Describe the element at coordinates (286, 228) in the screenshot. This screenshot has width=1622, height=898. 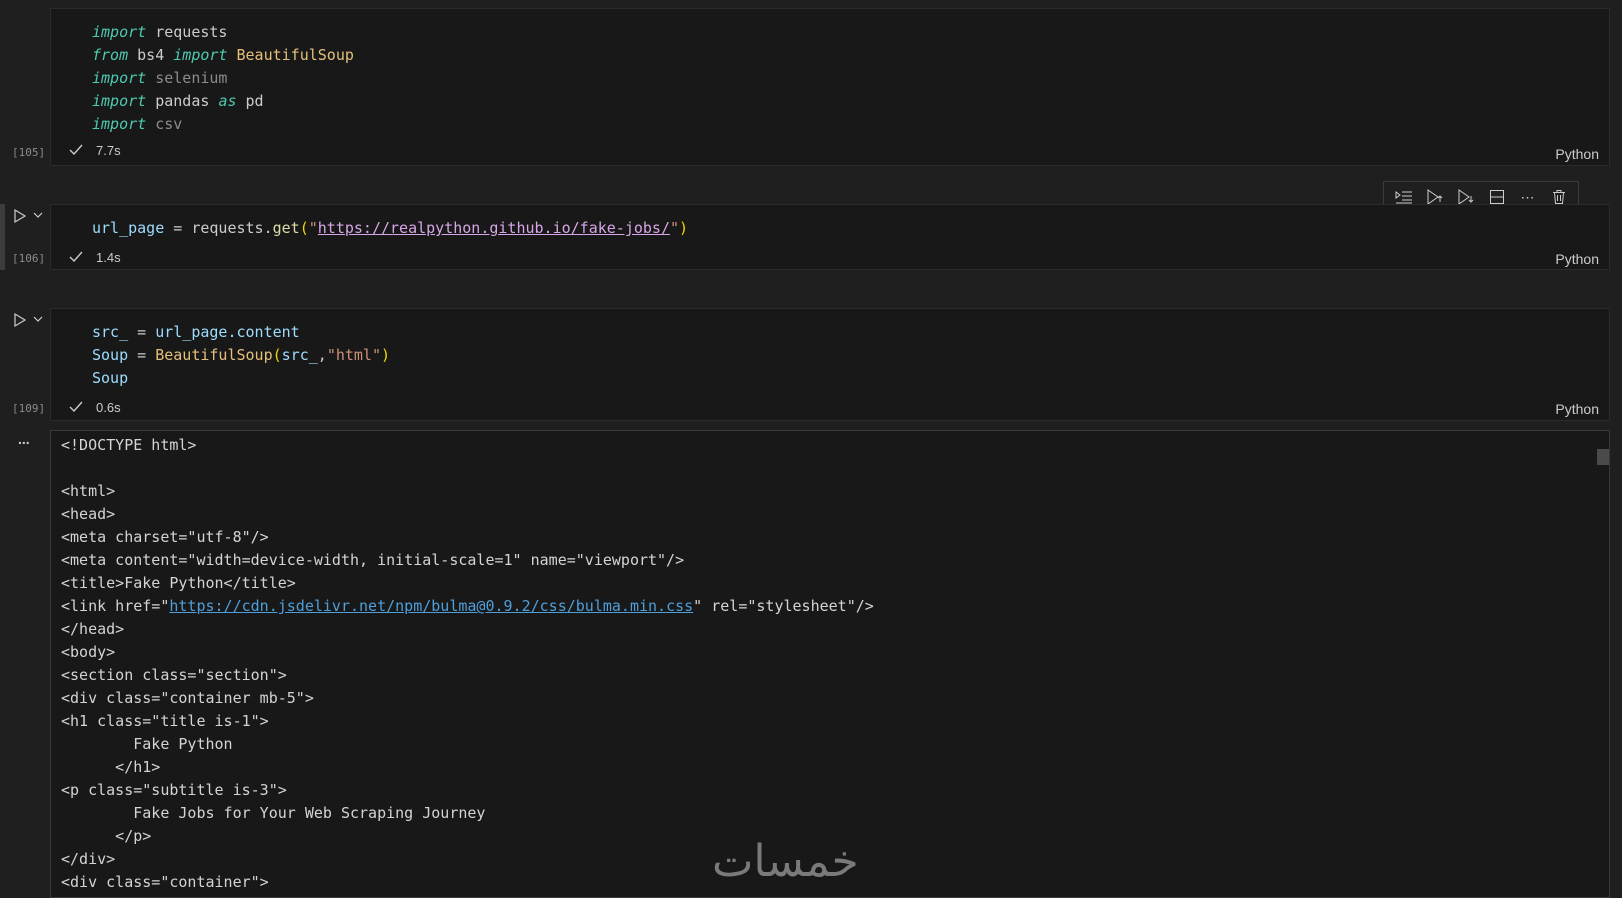
I see `code-token: get` at that location.